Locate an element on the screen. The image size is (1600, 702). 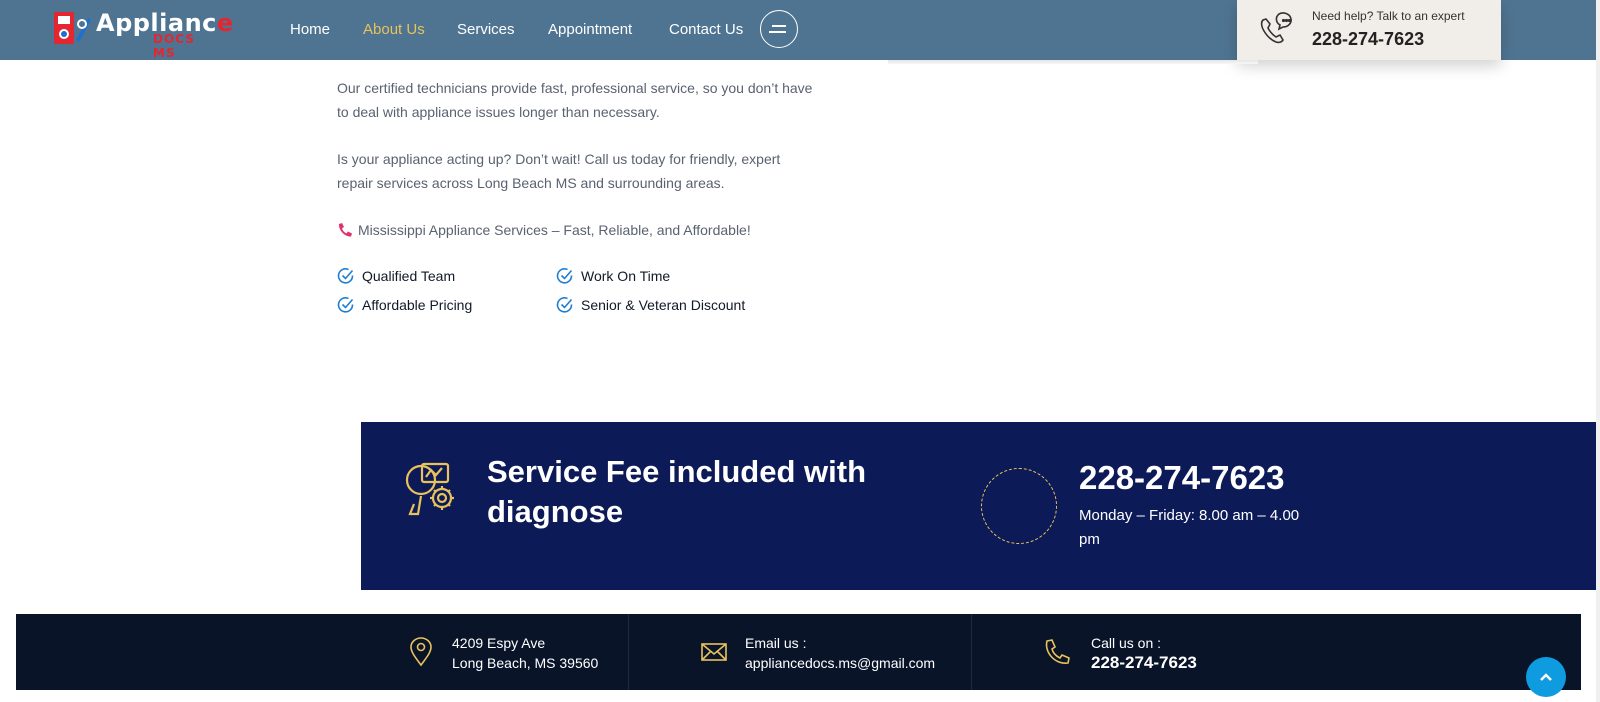
phone-chat-icon is located at coordinates (1276, 28).